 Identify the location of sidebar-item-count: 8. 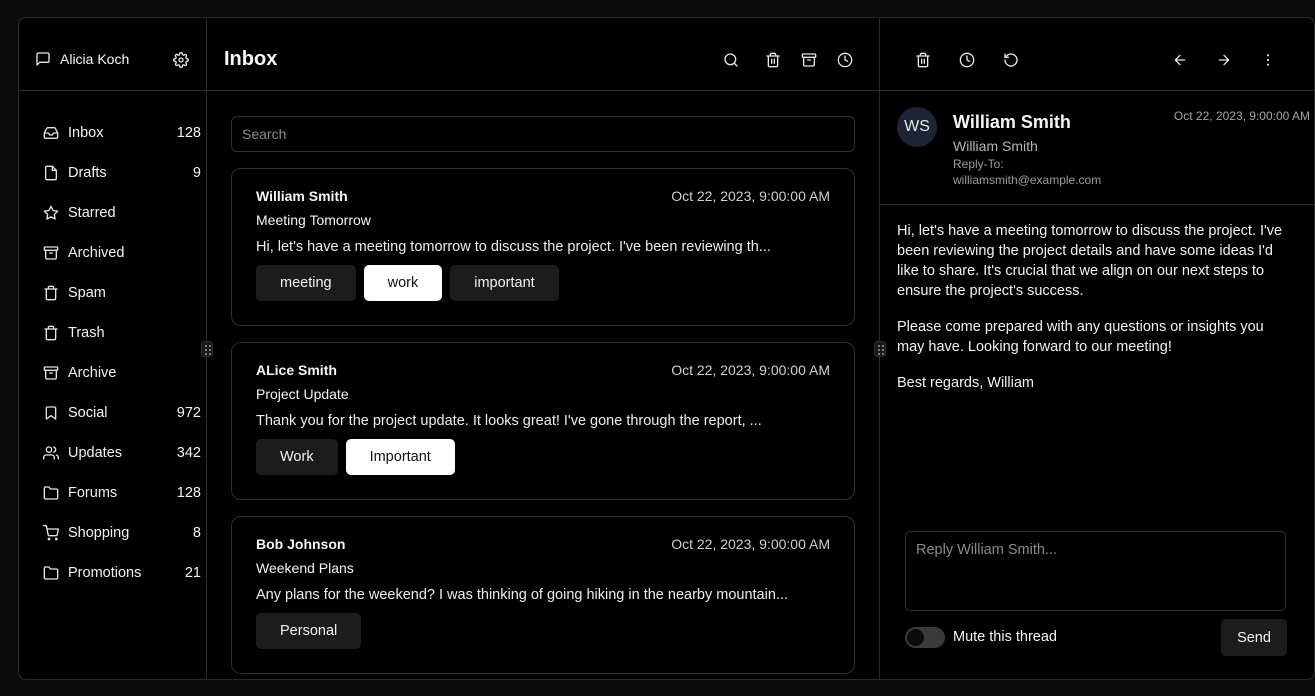
(196, 533).